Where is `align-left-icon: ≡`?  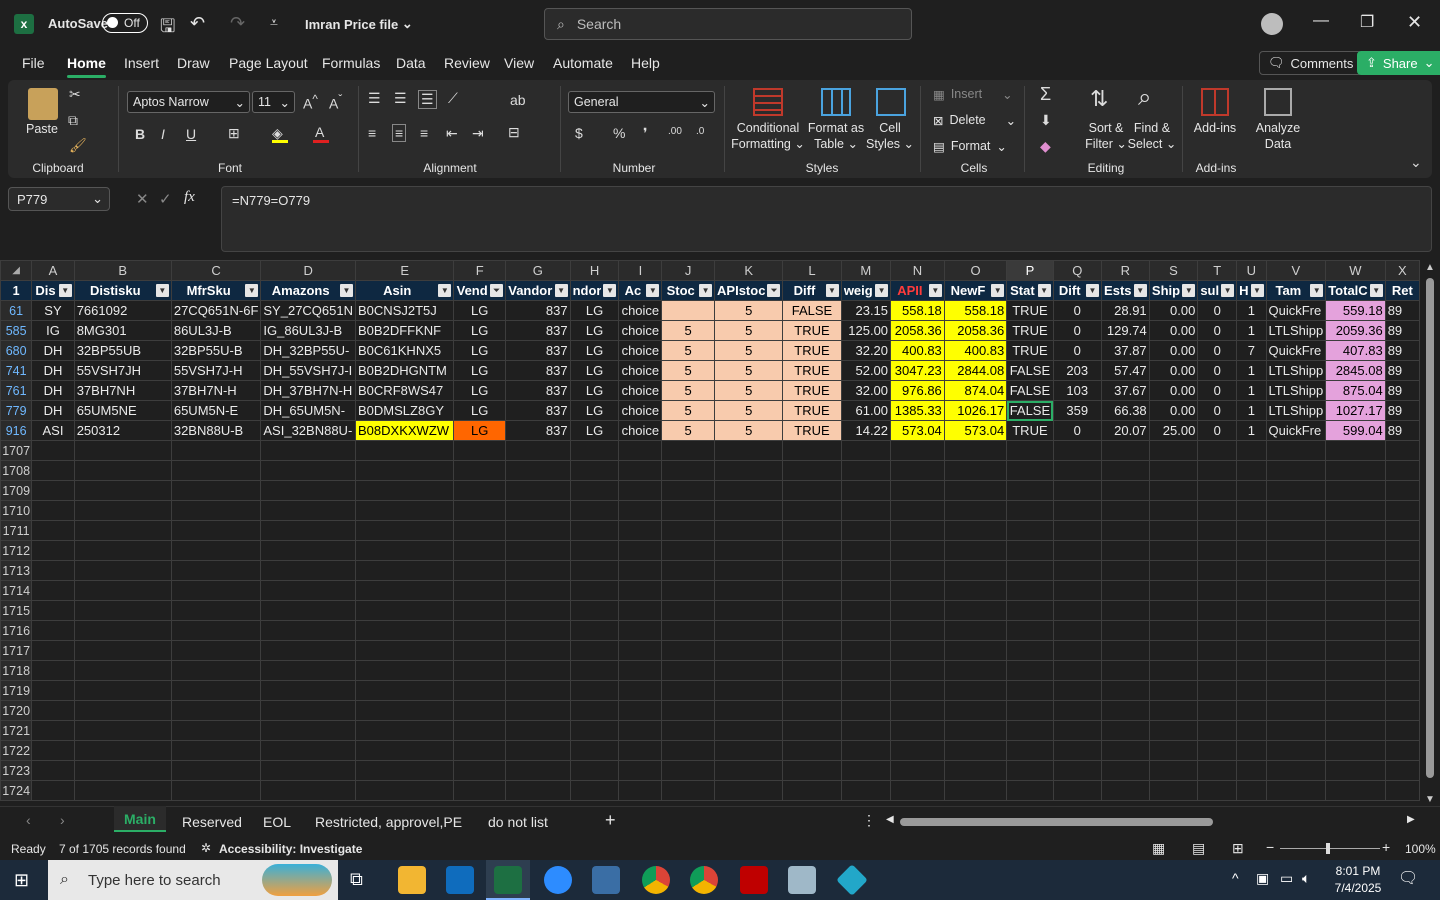 align-left-icon: ≡ is located at coordinates (372, 133).